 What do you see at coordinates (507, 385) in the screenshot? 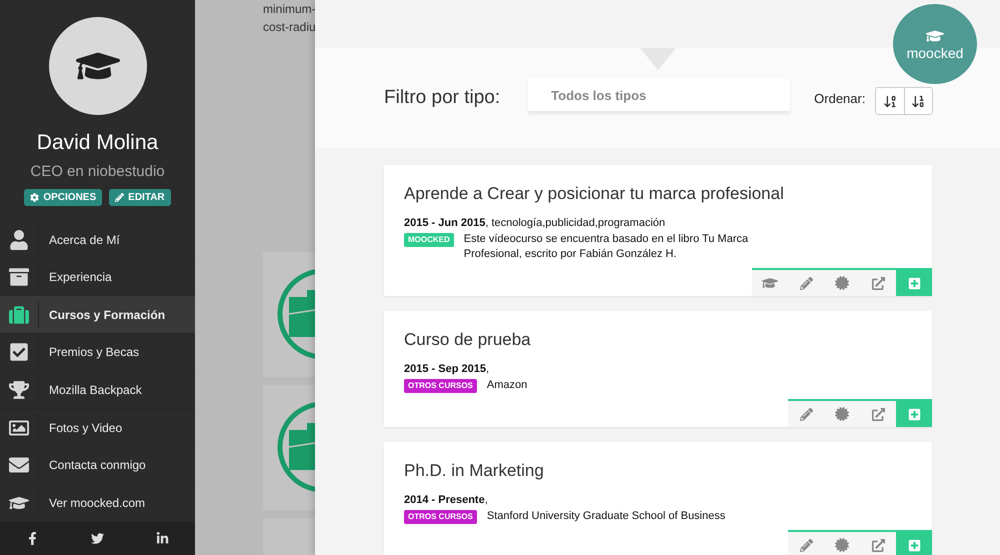
I see `course-description: Amazon` at bounding box center [507, 385].